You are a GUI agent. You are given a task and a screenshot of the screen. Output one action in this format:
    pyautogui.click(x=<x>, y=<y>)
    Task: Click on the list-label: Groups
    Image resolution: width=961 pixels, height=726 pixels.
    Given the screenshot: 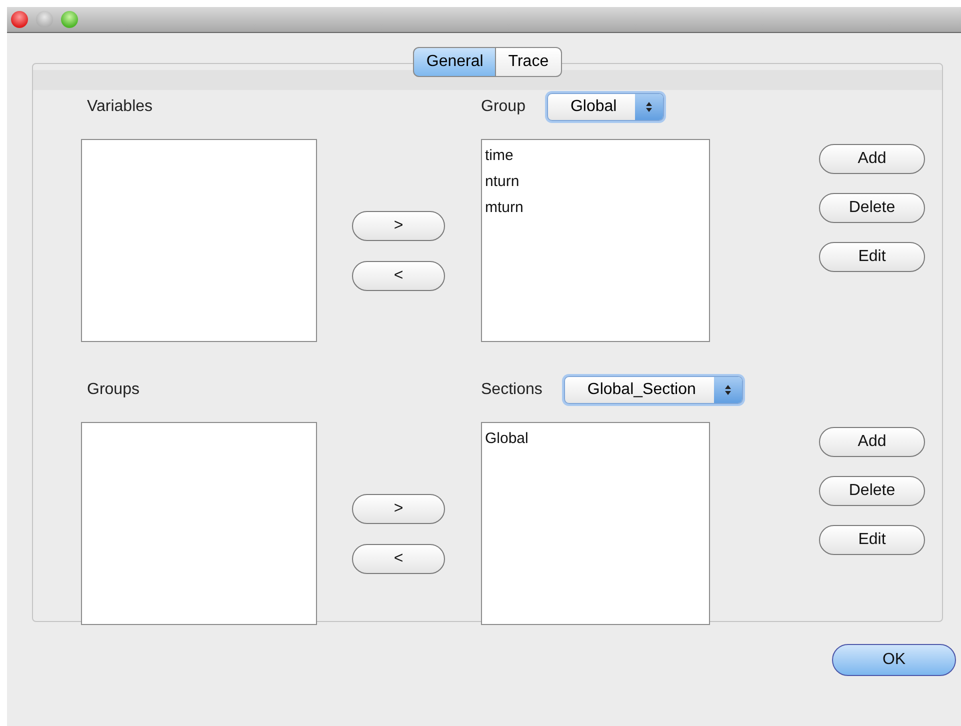 What is the action you would take?
    pyautogui.click(x=113, y=390)
    